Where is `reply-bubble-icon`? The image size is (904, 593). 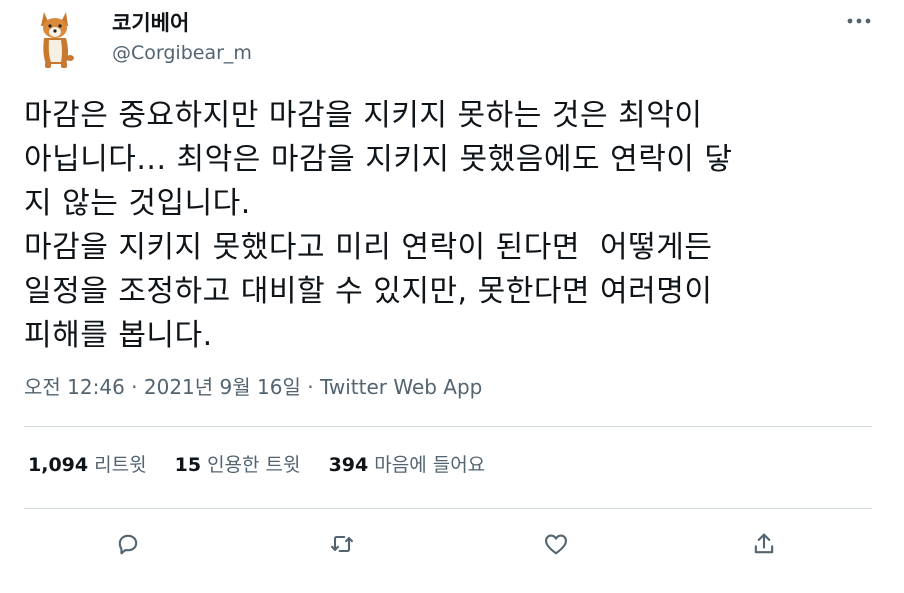 reply-bubble-icon is located at coordinates (128, 544).